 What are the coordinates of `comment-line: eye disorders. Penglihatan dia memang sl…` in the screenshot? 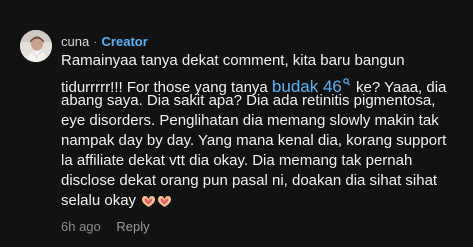 It's located at (250, 120).